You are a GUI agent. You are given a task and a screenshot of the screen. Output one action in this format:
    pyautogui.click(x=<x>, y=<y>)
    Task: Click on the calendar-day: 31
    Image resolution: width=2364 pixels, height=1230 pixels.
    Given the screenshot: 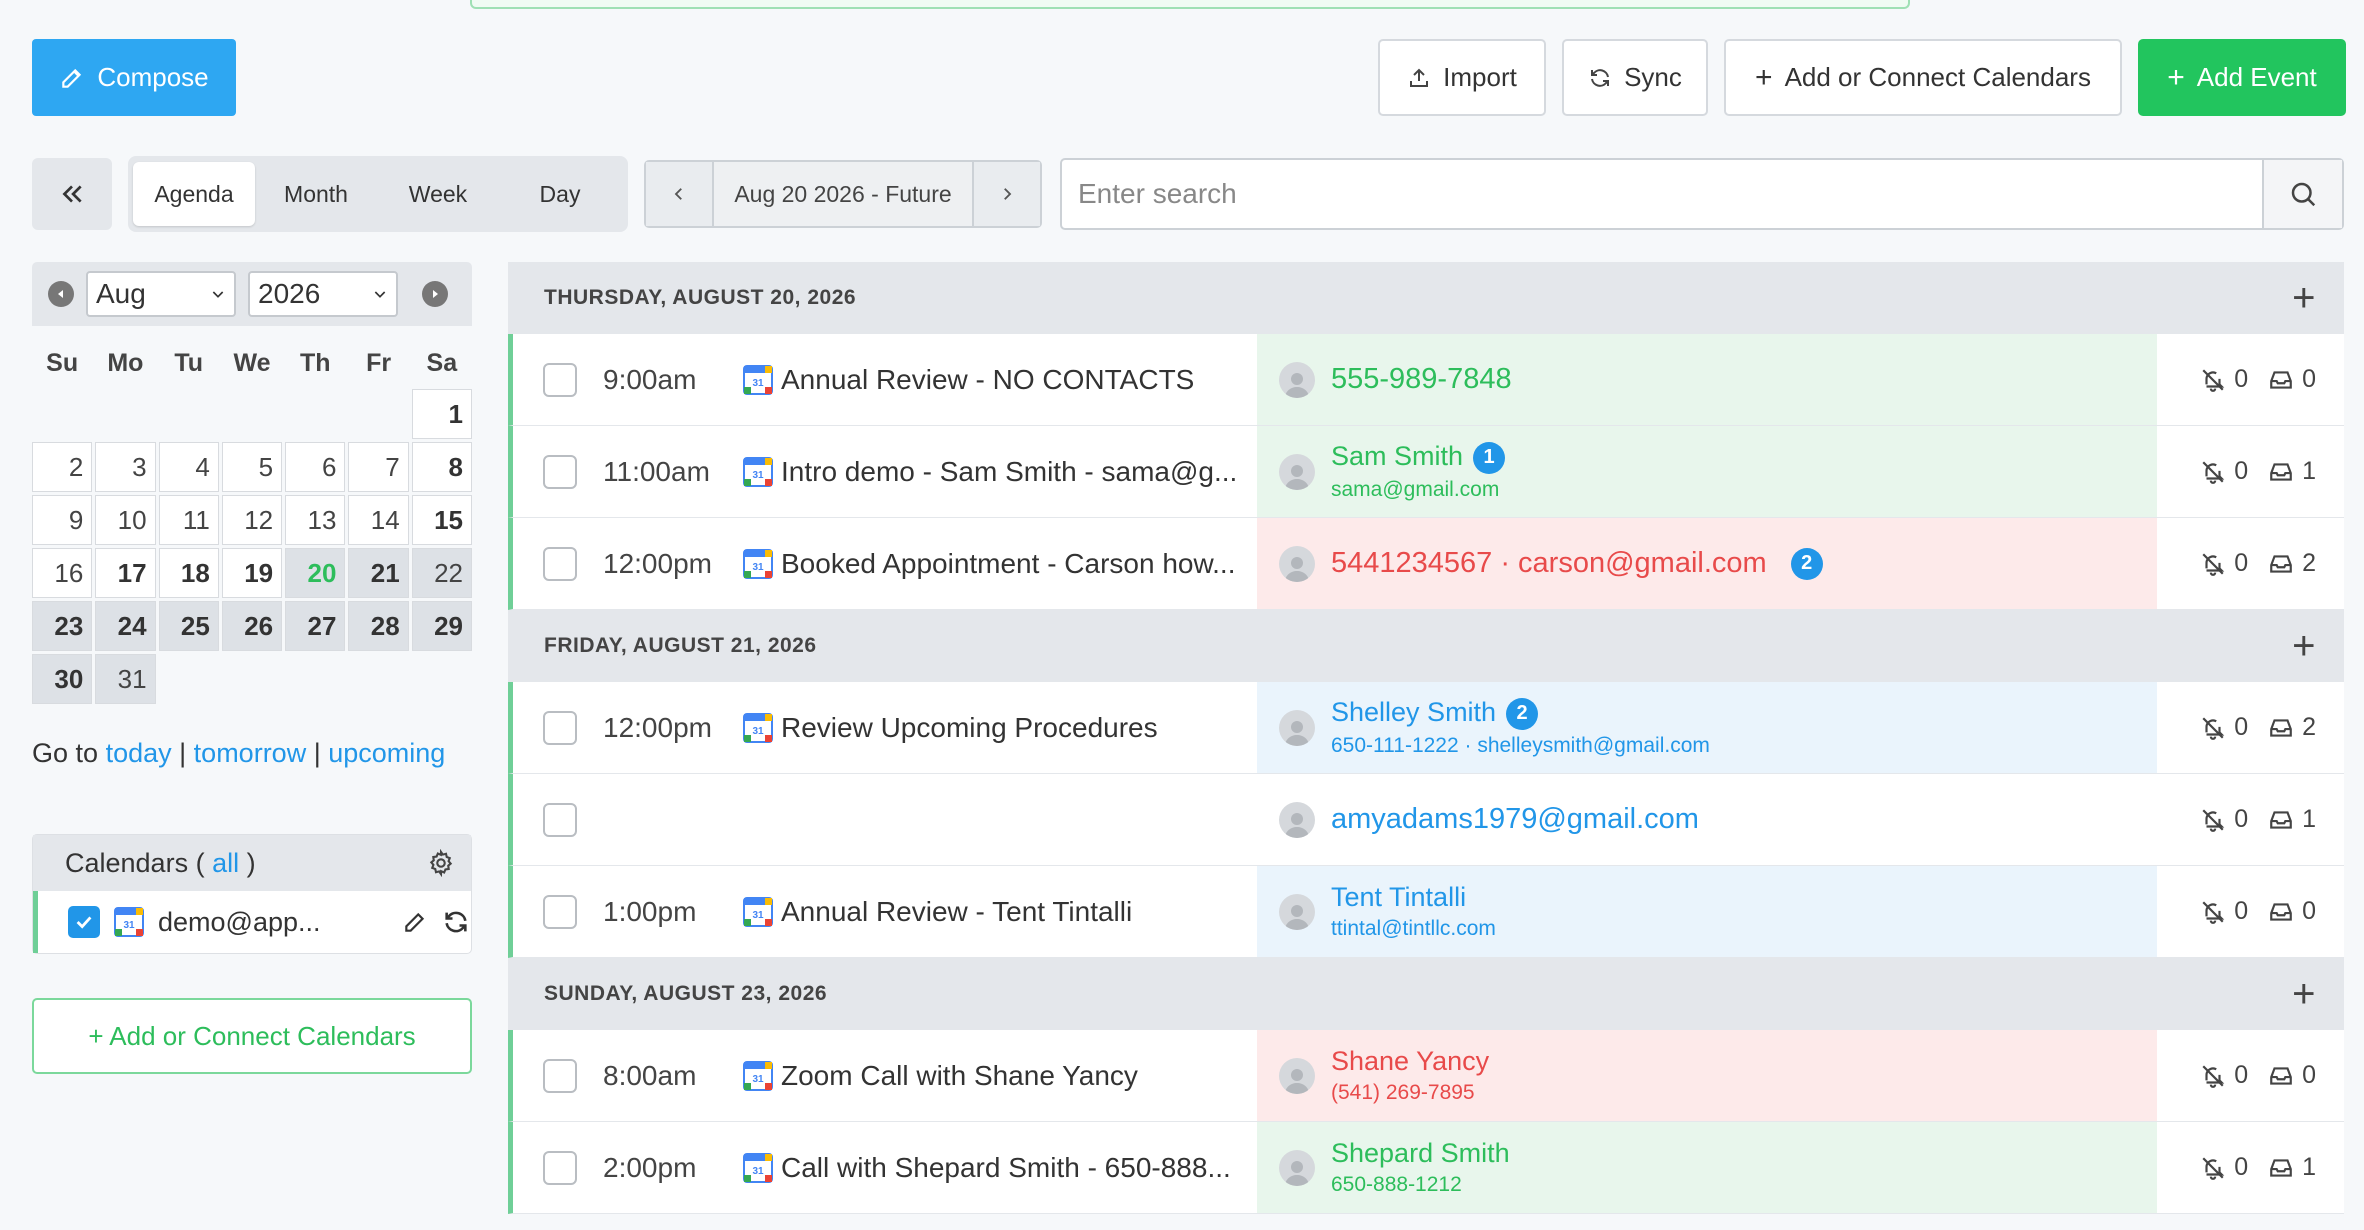 What is the action you would take?
    pyautogui.click(x=125, y=679)
    